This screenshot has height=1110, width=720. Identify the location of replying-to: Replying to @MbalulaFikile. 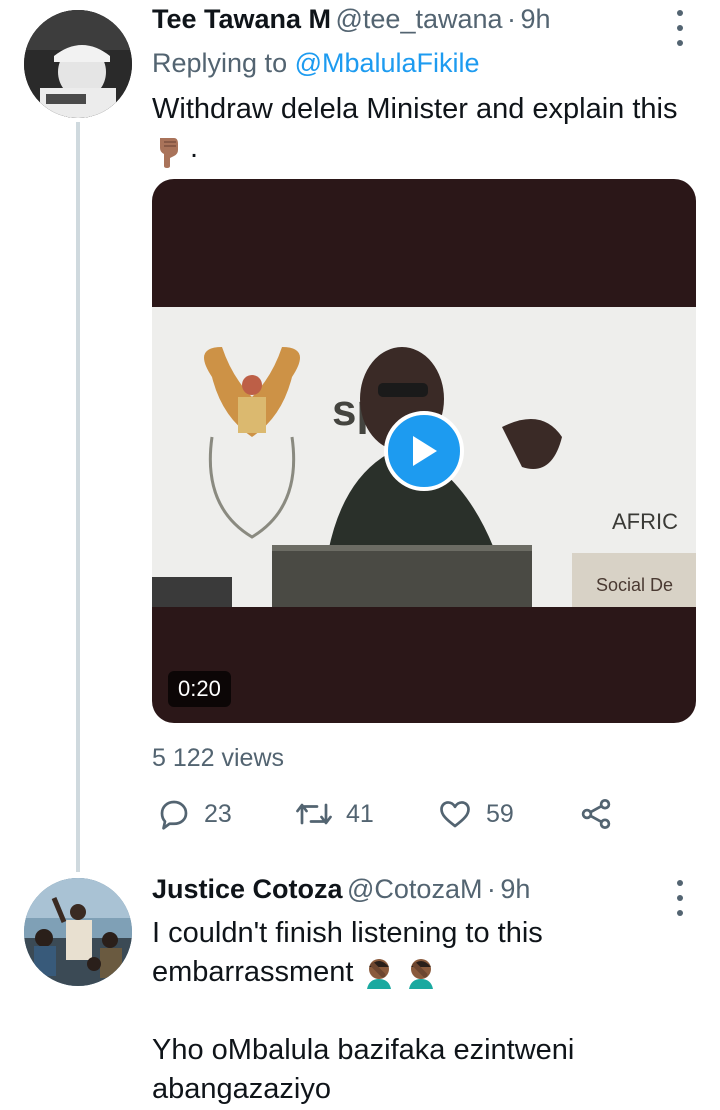
(316, 63).